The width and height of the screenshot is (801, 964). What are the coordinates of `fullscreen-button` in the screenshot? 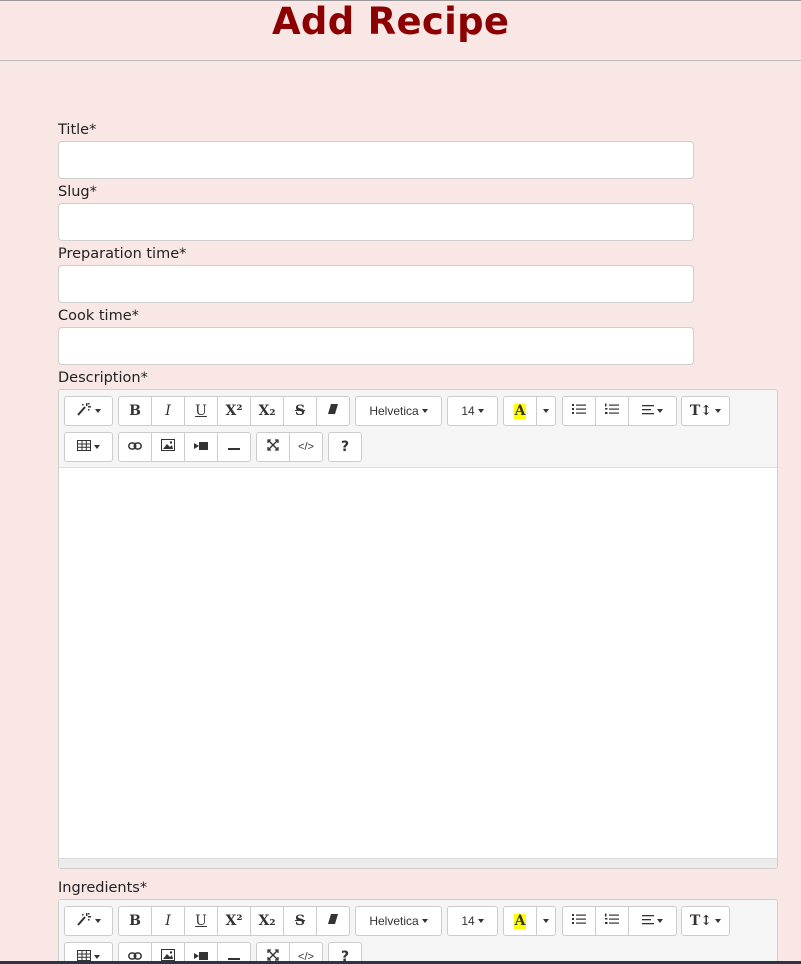 It's located at (273, 447).